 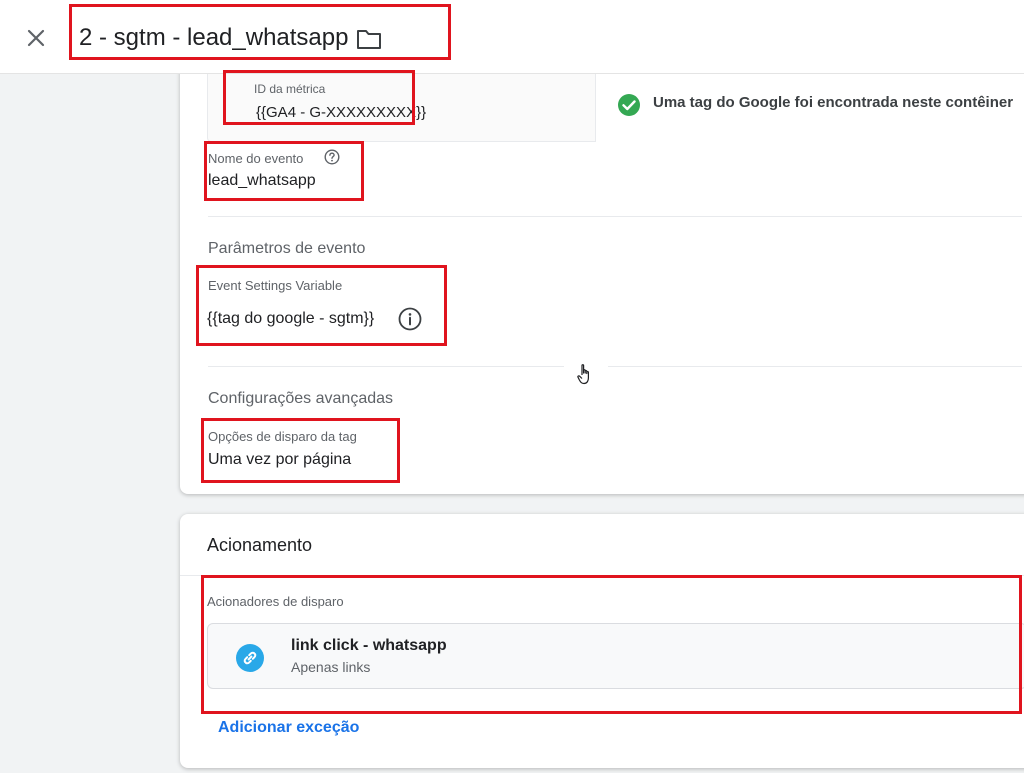 I want to click on top-bar: 2 - sgtm - lead_whatsapp, so click(x=512, y=37).